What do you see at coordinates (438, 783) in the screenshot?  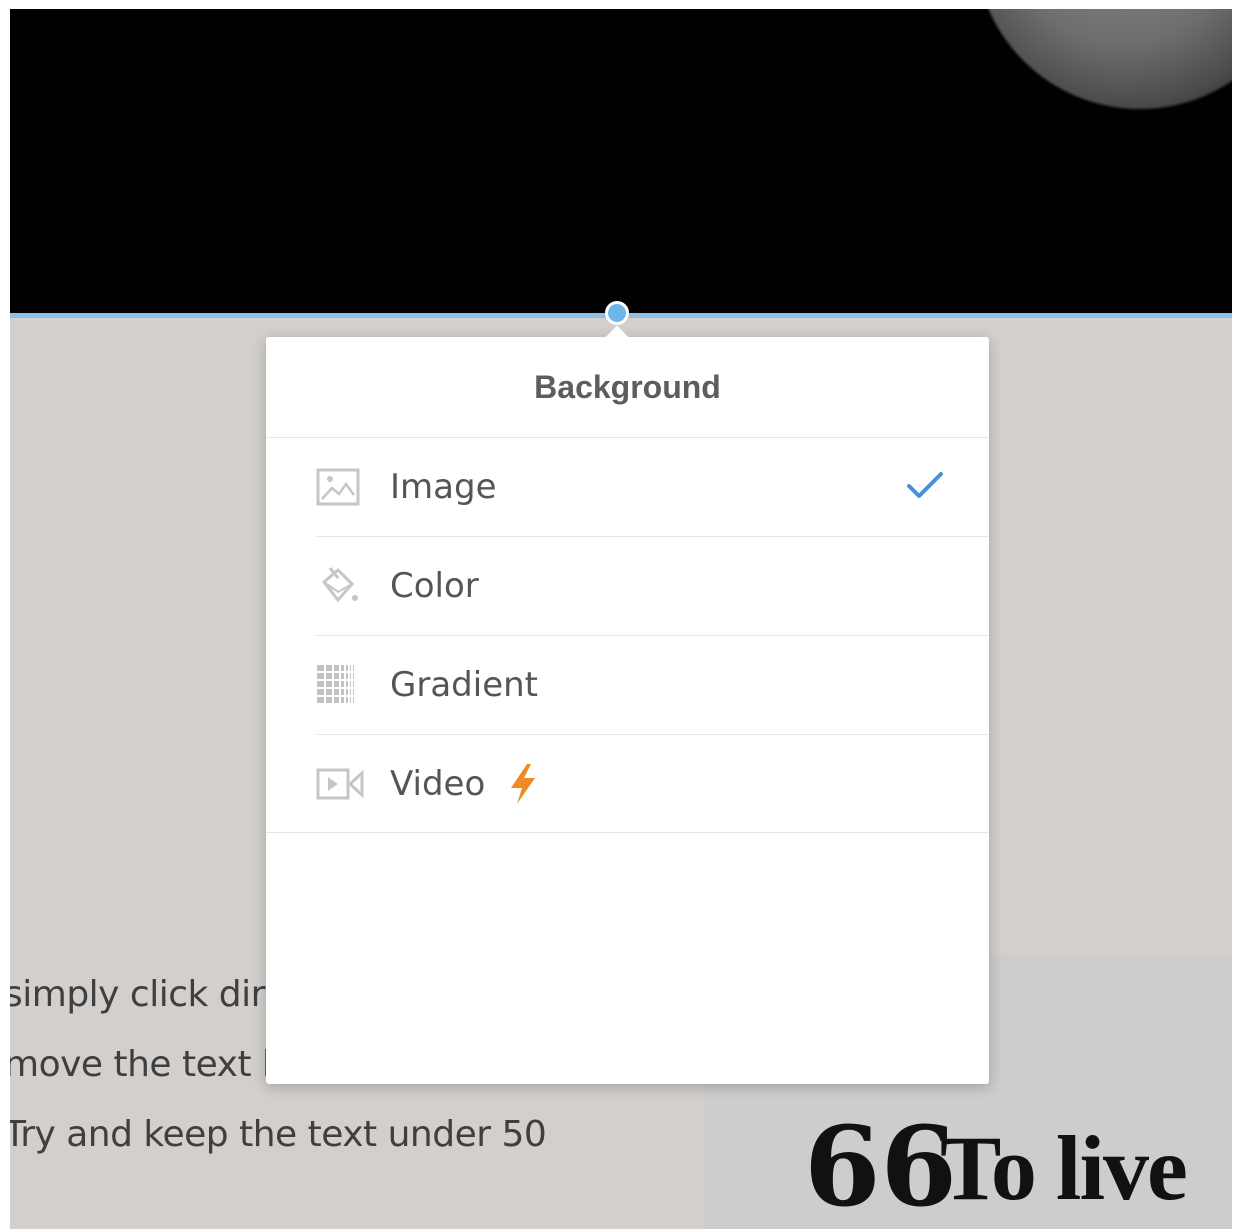 I see `option-label: Video` at bounding box center [438, 783].